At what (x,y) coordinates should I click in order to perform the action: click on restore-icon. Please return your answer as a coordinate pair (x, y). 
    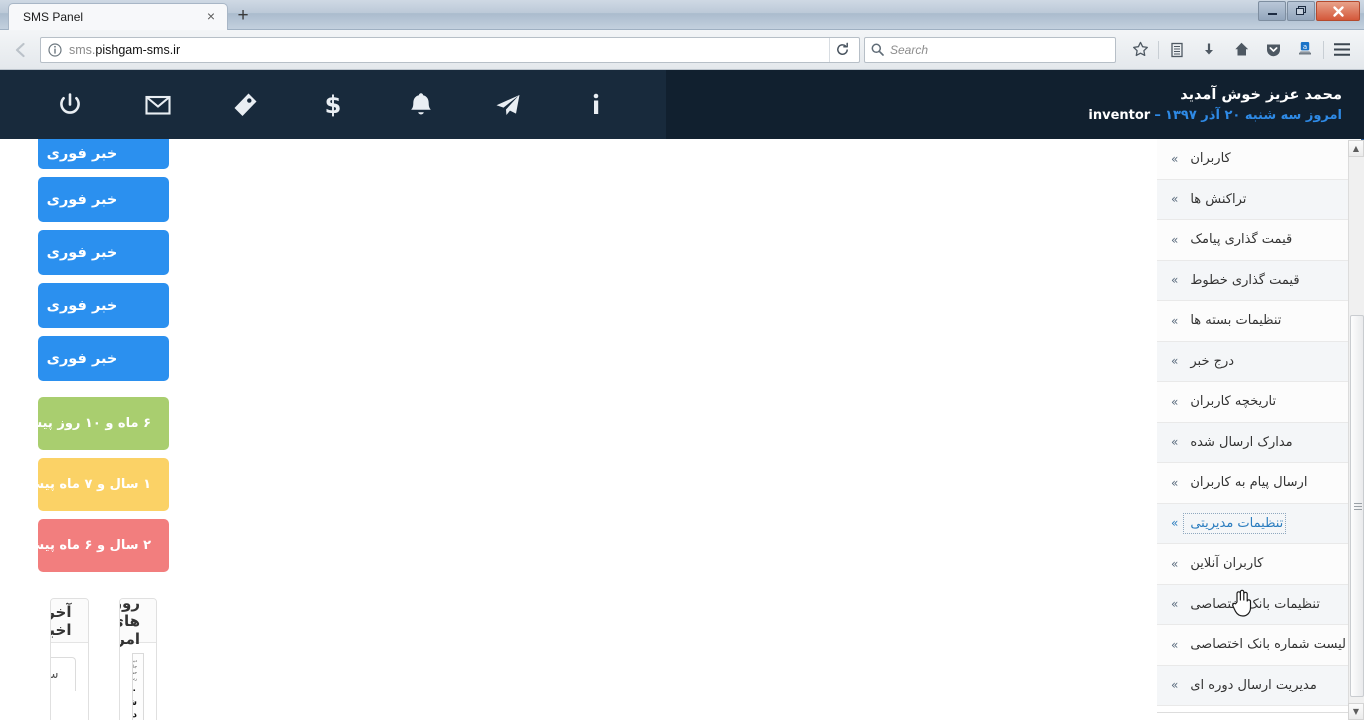
    Looking at the image, I should click on (1301, 10).